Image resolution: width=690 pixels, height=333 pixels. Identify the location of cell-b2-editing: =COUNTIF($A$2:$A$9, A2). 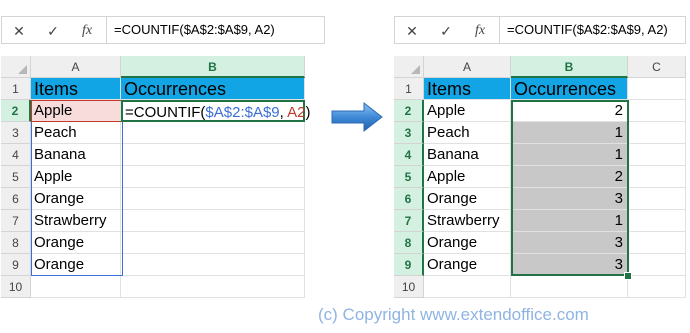
(216, 111).